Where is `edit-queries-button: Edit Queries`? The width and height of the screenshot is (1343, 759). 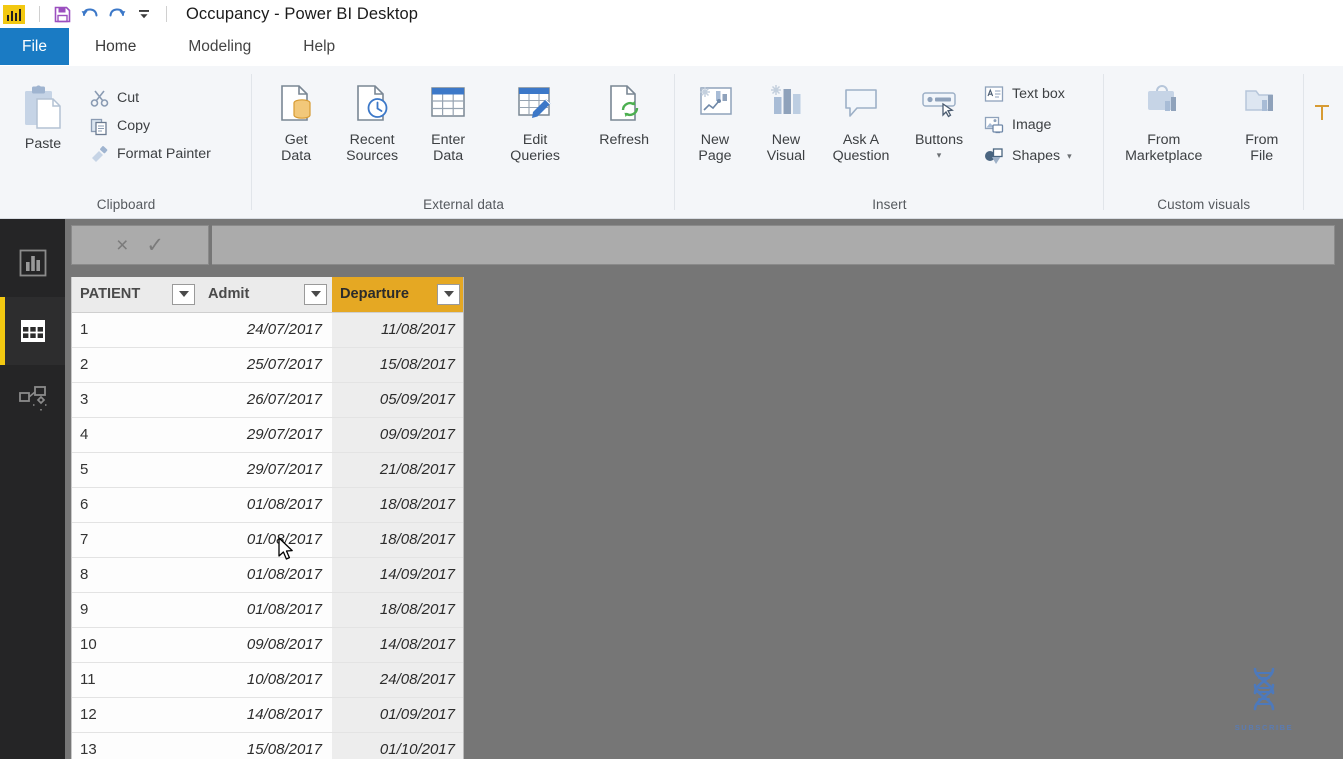 edit-queries-button: Edit Queries is located at coordinates (535, 120).